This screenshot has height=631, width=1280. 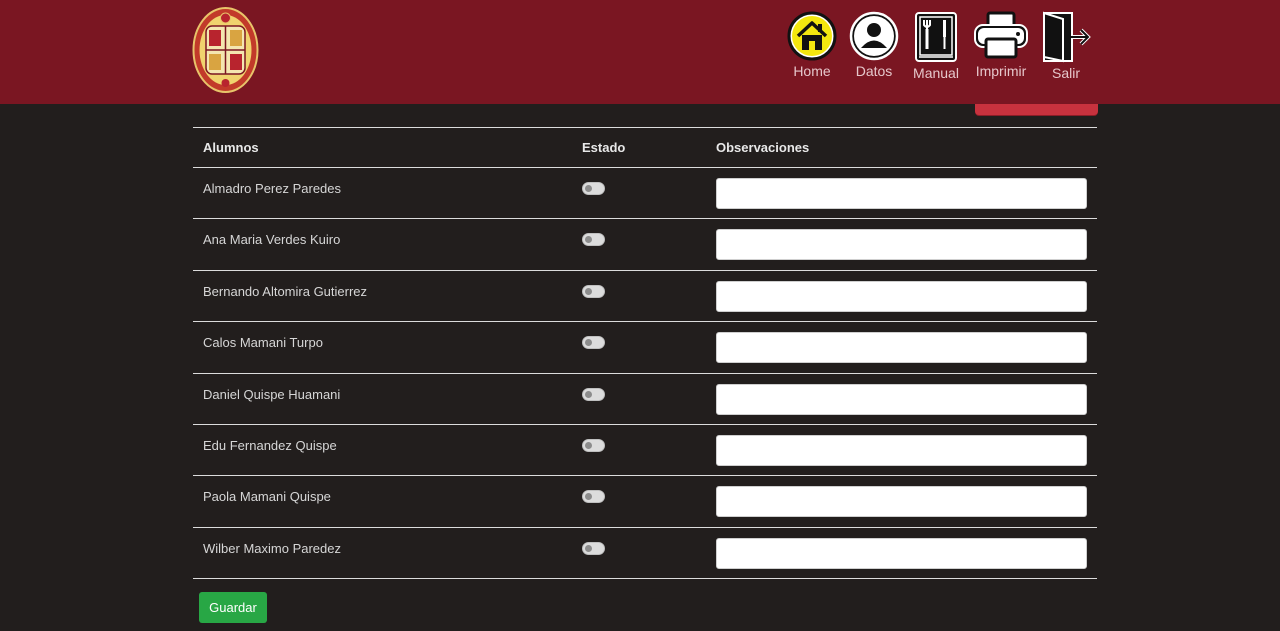 I want to click on table-row: Wilber Maximo Paredez, so click(x=645, y=553).